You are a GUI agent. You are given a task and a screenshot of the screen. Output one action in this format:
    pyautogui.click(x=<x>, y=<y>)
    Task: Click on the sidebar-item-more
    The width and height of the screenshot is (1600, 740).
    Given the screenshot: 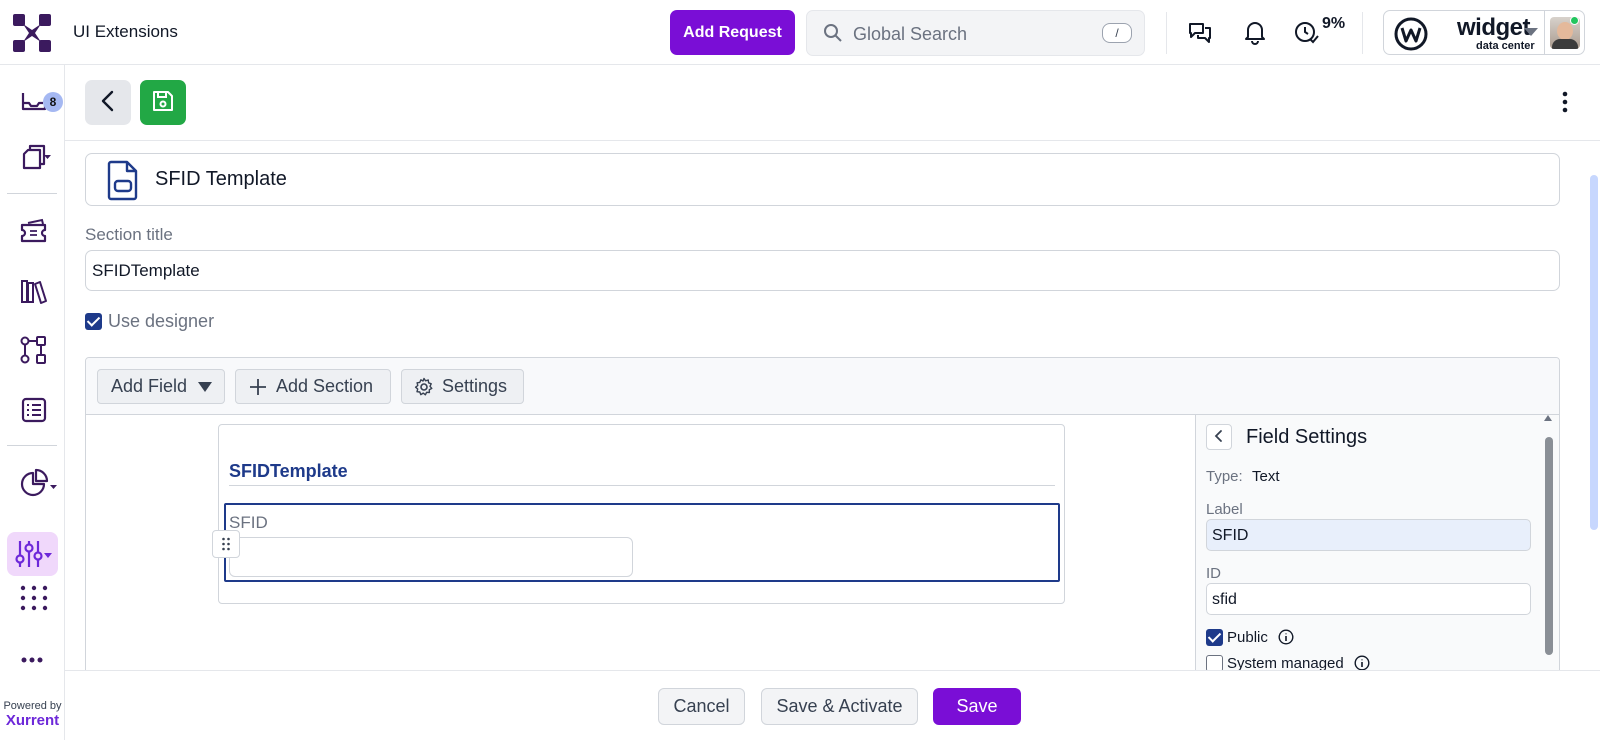 What is the action you would take?
    pyautogui.click(x=34, y=660)
    